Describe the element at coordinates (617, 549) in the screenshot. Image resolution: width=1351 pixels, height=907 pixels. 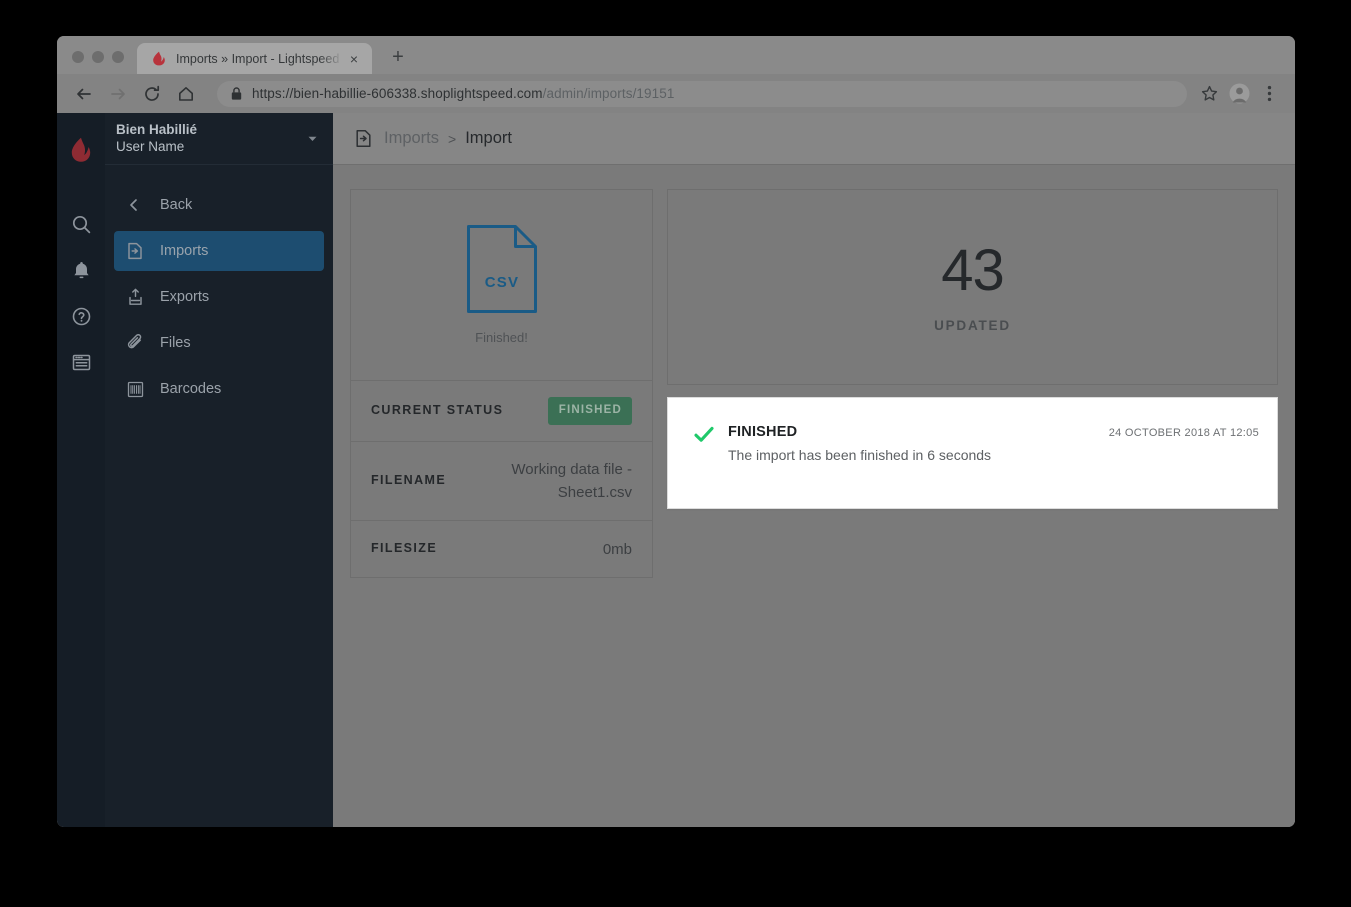
I see `detail-value: 0mb` at that location.